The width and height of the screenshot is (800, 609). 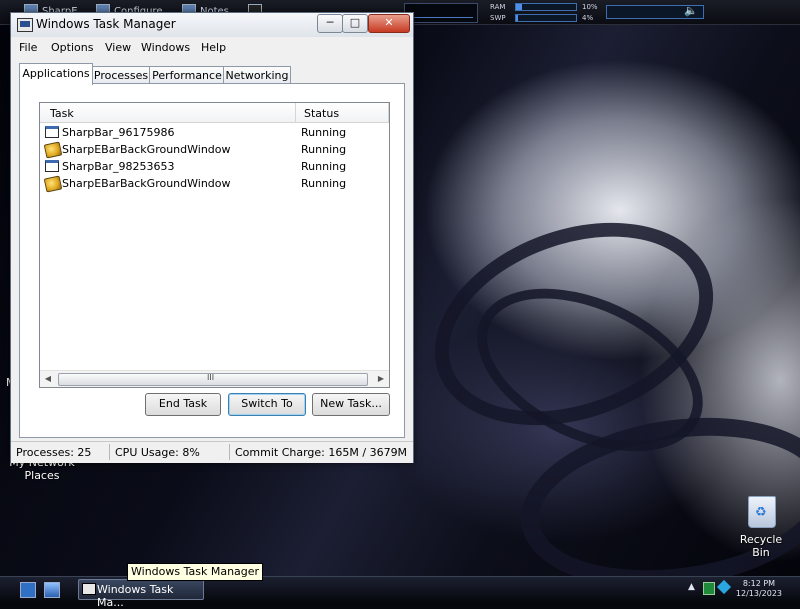 I want to click on scroll-grip-icon: III, so click(x=211, y=377).